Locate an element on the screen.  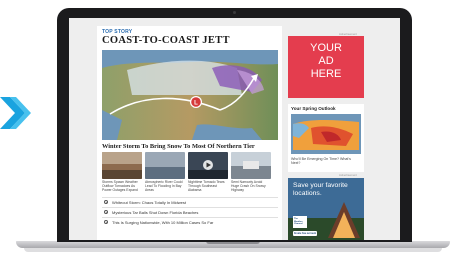
spring-outlook-caption: Who'll Be Emerging On Time? What's Next? is located at coordinates (321, 161).